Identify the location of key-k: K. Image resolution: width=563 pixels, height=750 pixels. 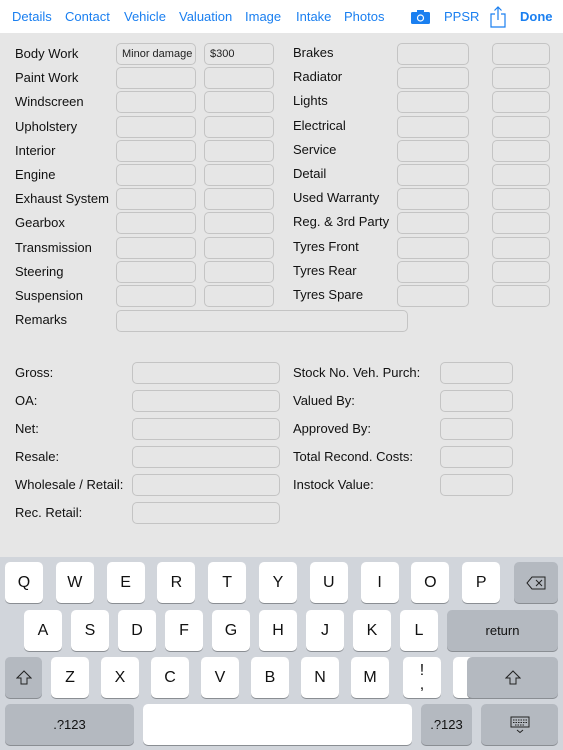
(372, 630).